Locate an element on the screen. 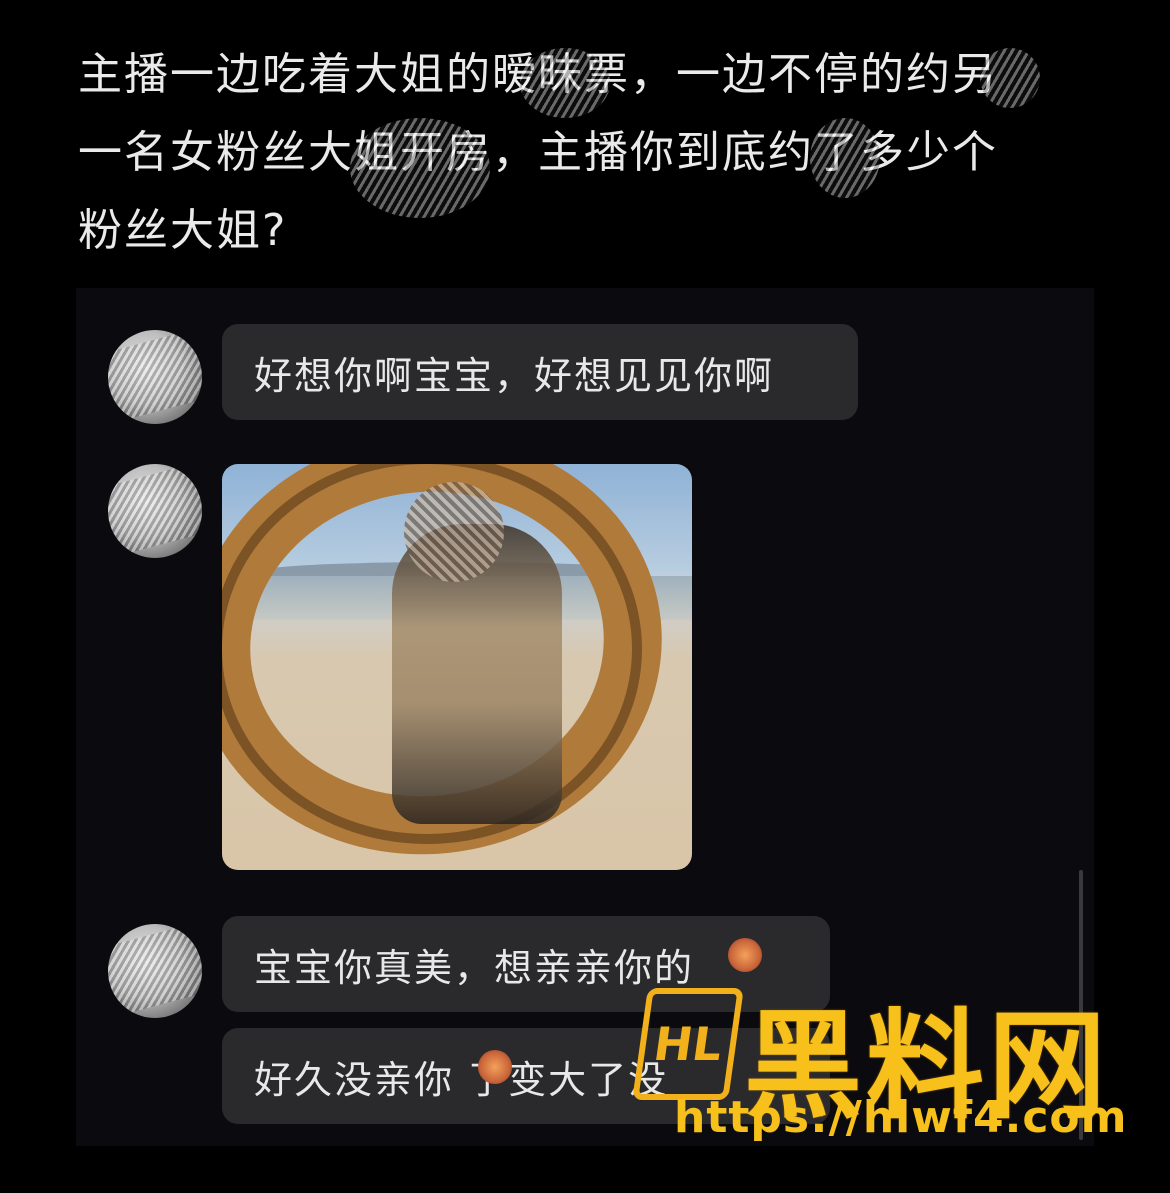 This screenshot has width=1170, height=1193. photo-message is located at coordinates (457, 667).